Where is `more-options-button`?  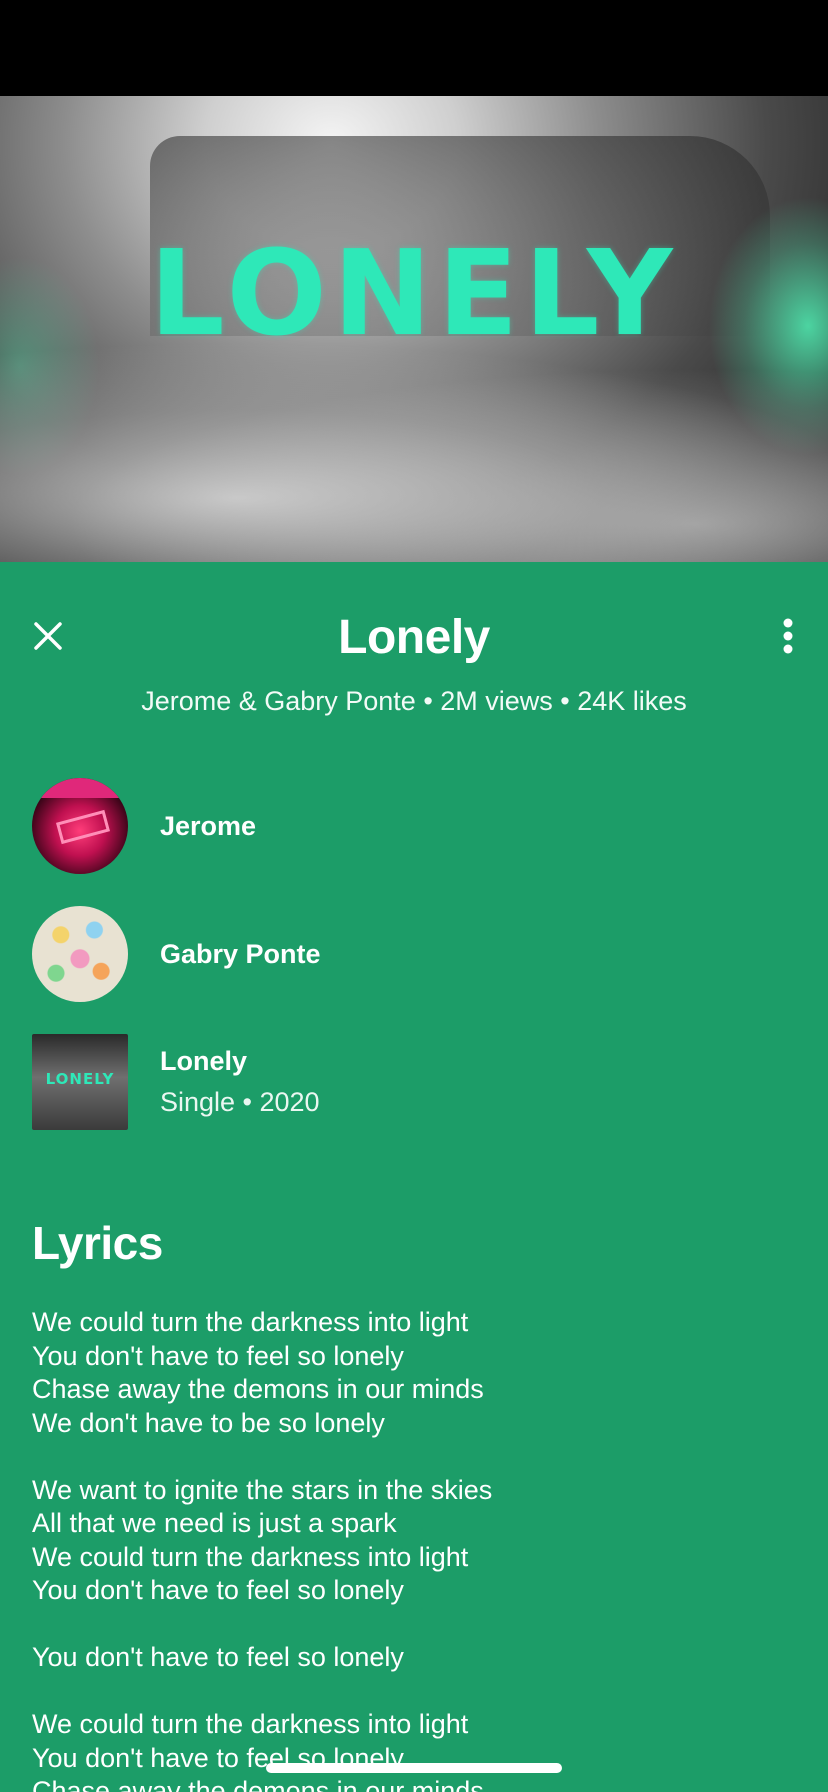
more-options-button is located at coordinates (788, 636).